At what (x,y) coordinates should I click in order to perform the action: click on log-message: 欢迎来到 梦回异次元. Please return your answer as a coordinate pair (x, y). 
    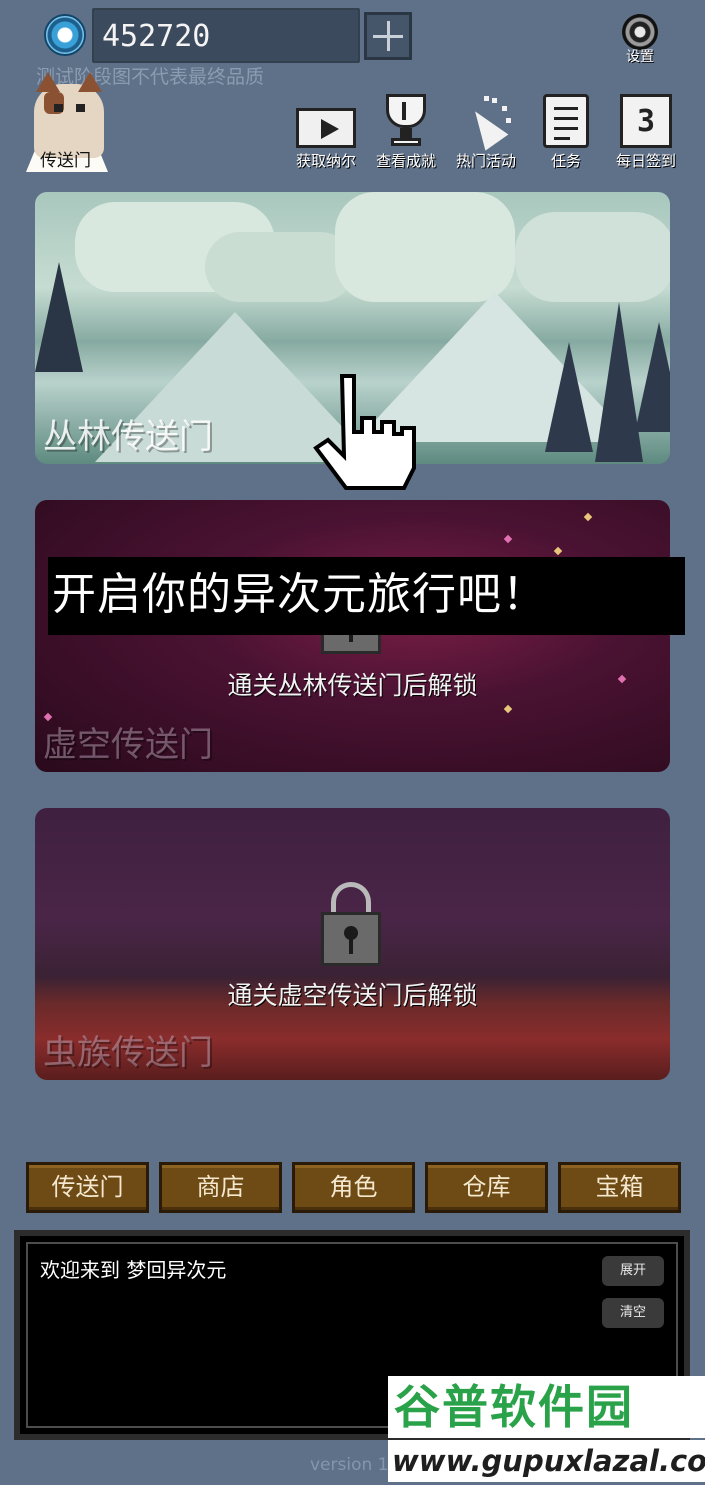
    Looking at the image, I should click on (133, 1270).